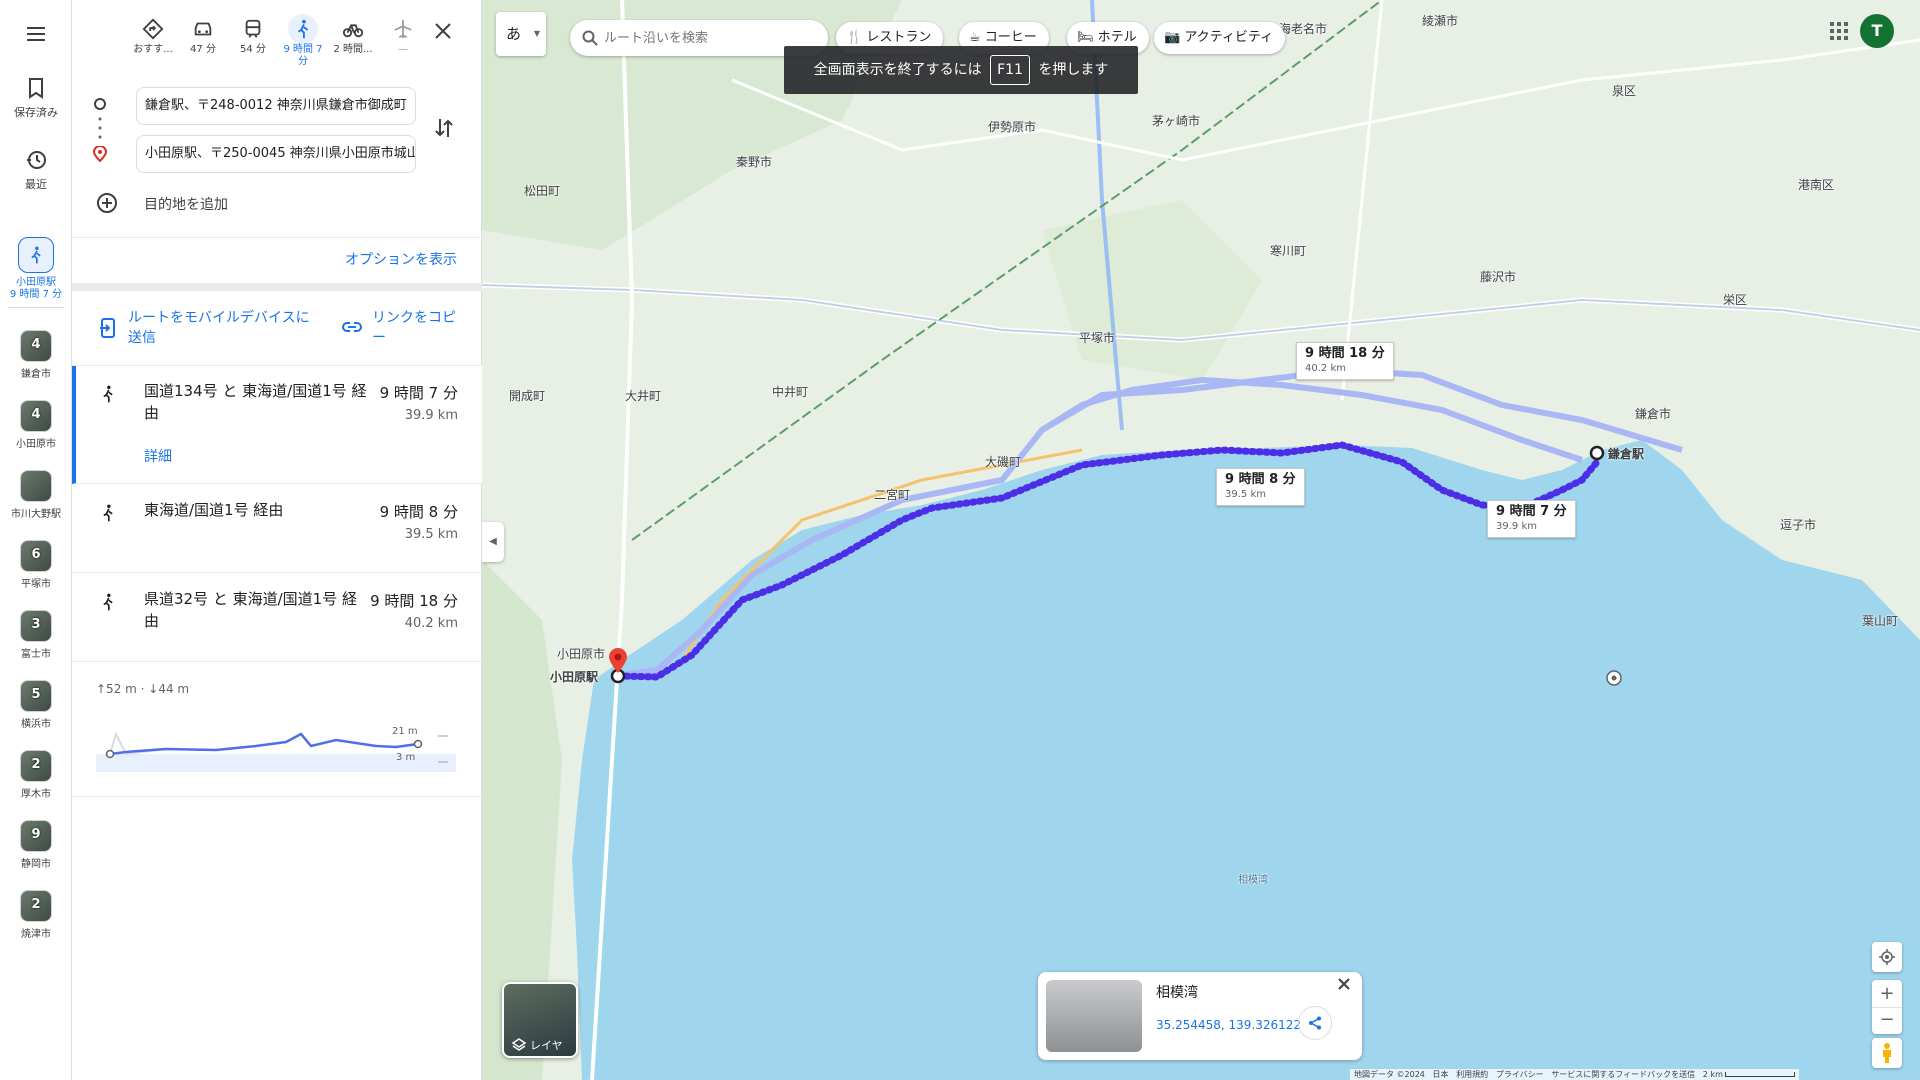  What do you see at coordinates (1345, 361) in the screenshot?
I see `route-label: 9 時間 18 分 40.2 km` at bounding box center [1345, 361].